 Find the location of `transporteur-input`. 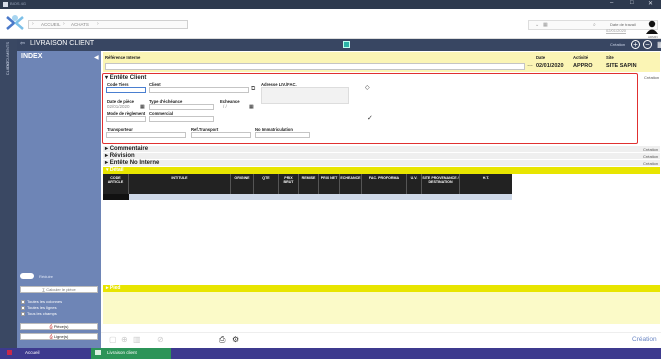

transporteur-input is located at coordinates (146, 135).